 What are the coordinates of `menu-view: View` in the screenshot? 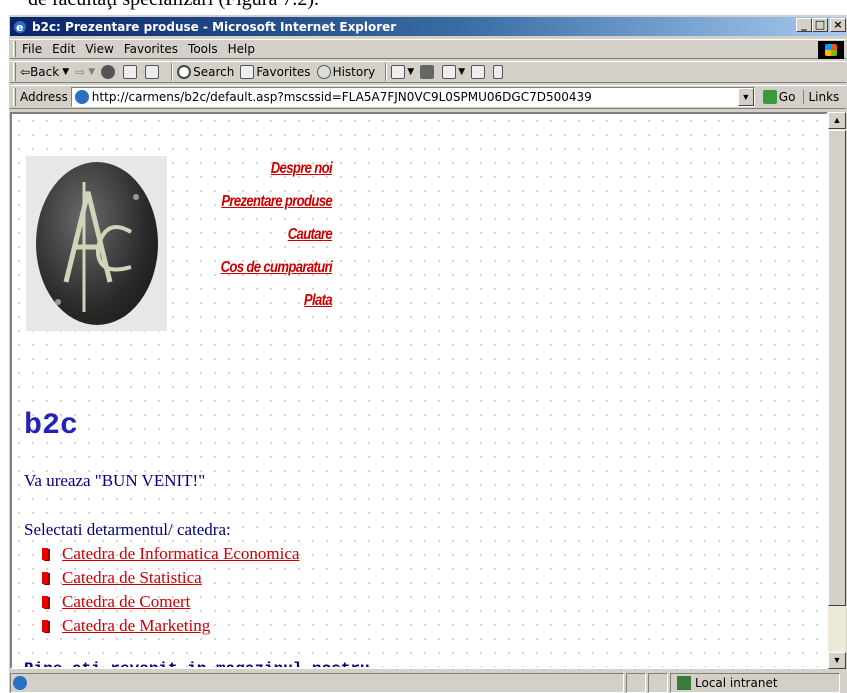 It's located at (99, 49).